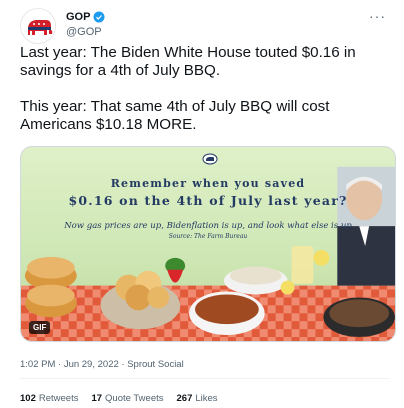  Describe the element at coordinates (175, 270) in the screenshot. I see `strawberry-image` at that location.